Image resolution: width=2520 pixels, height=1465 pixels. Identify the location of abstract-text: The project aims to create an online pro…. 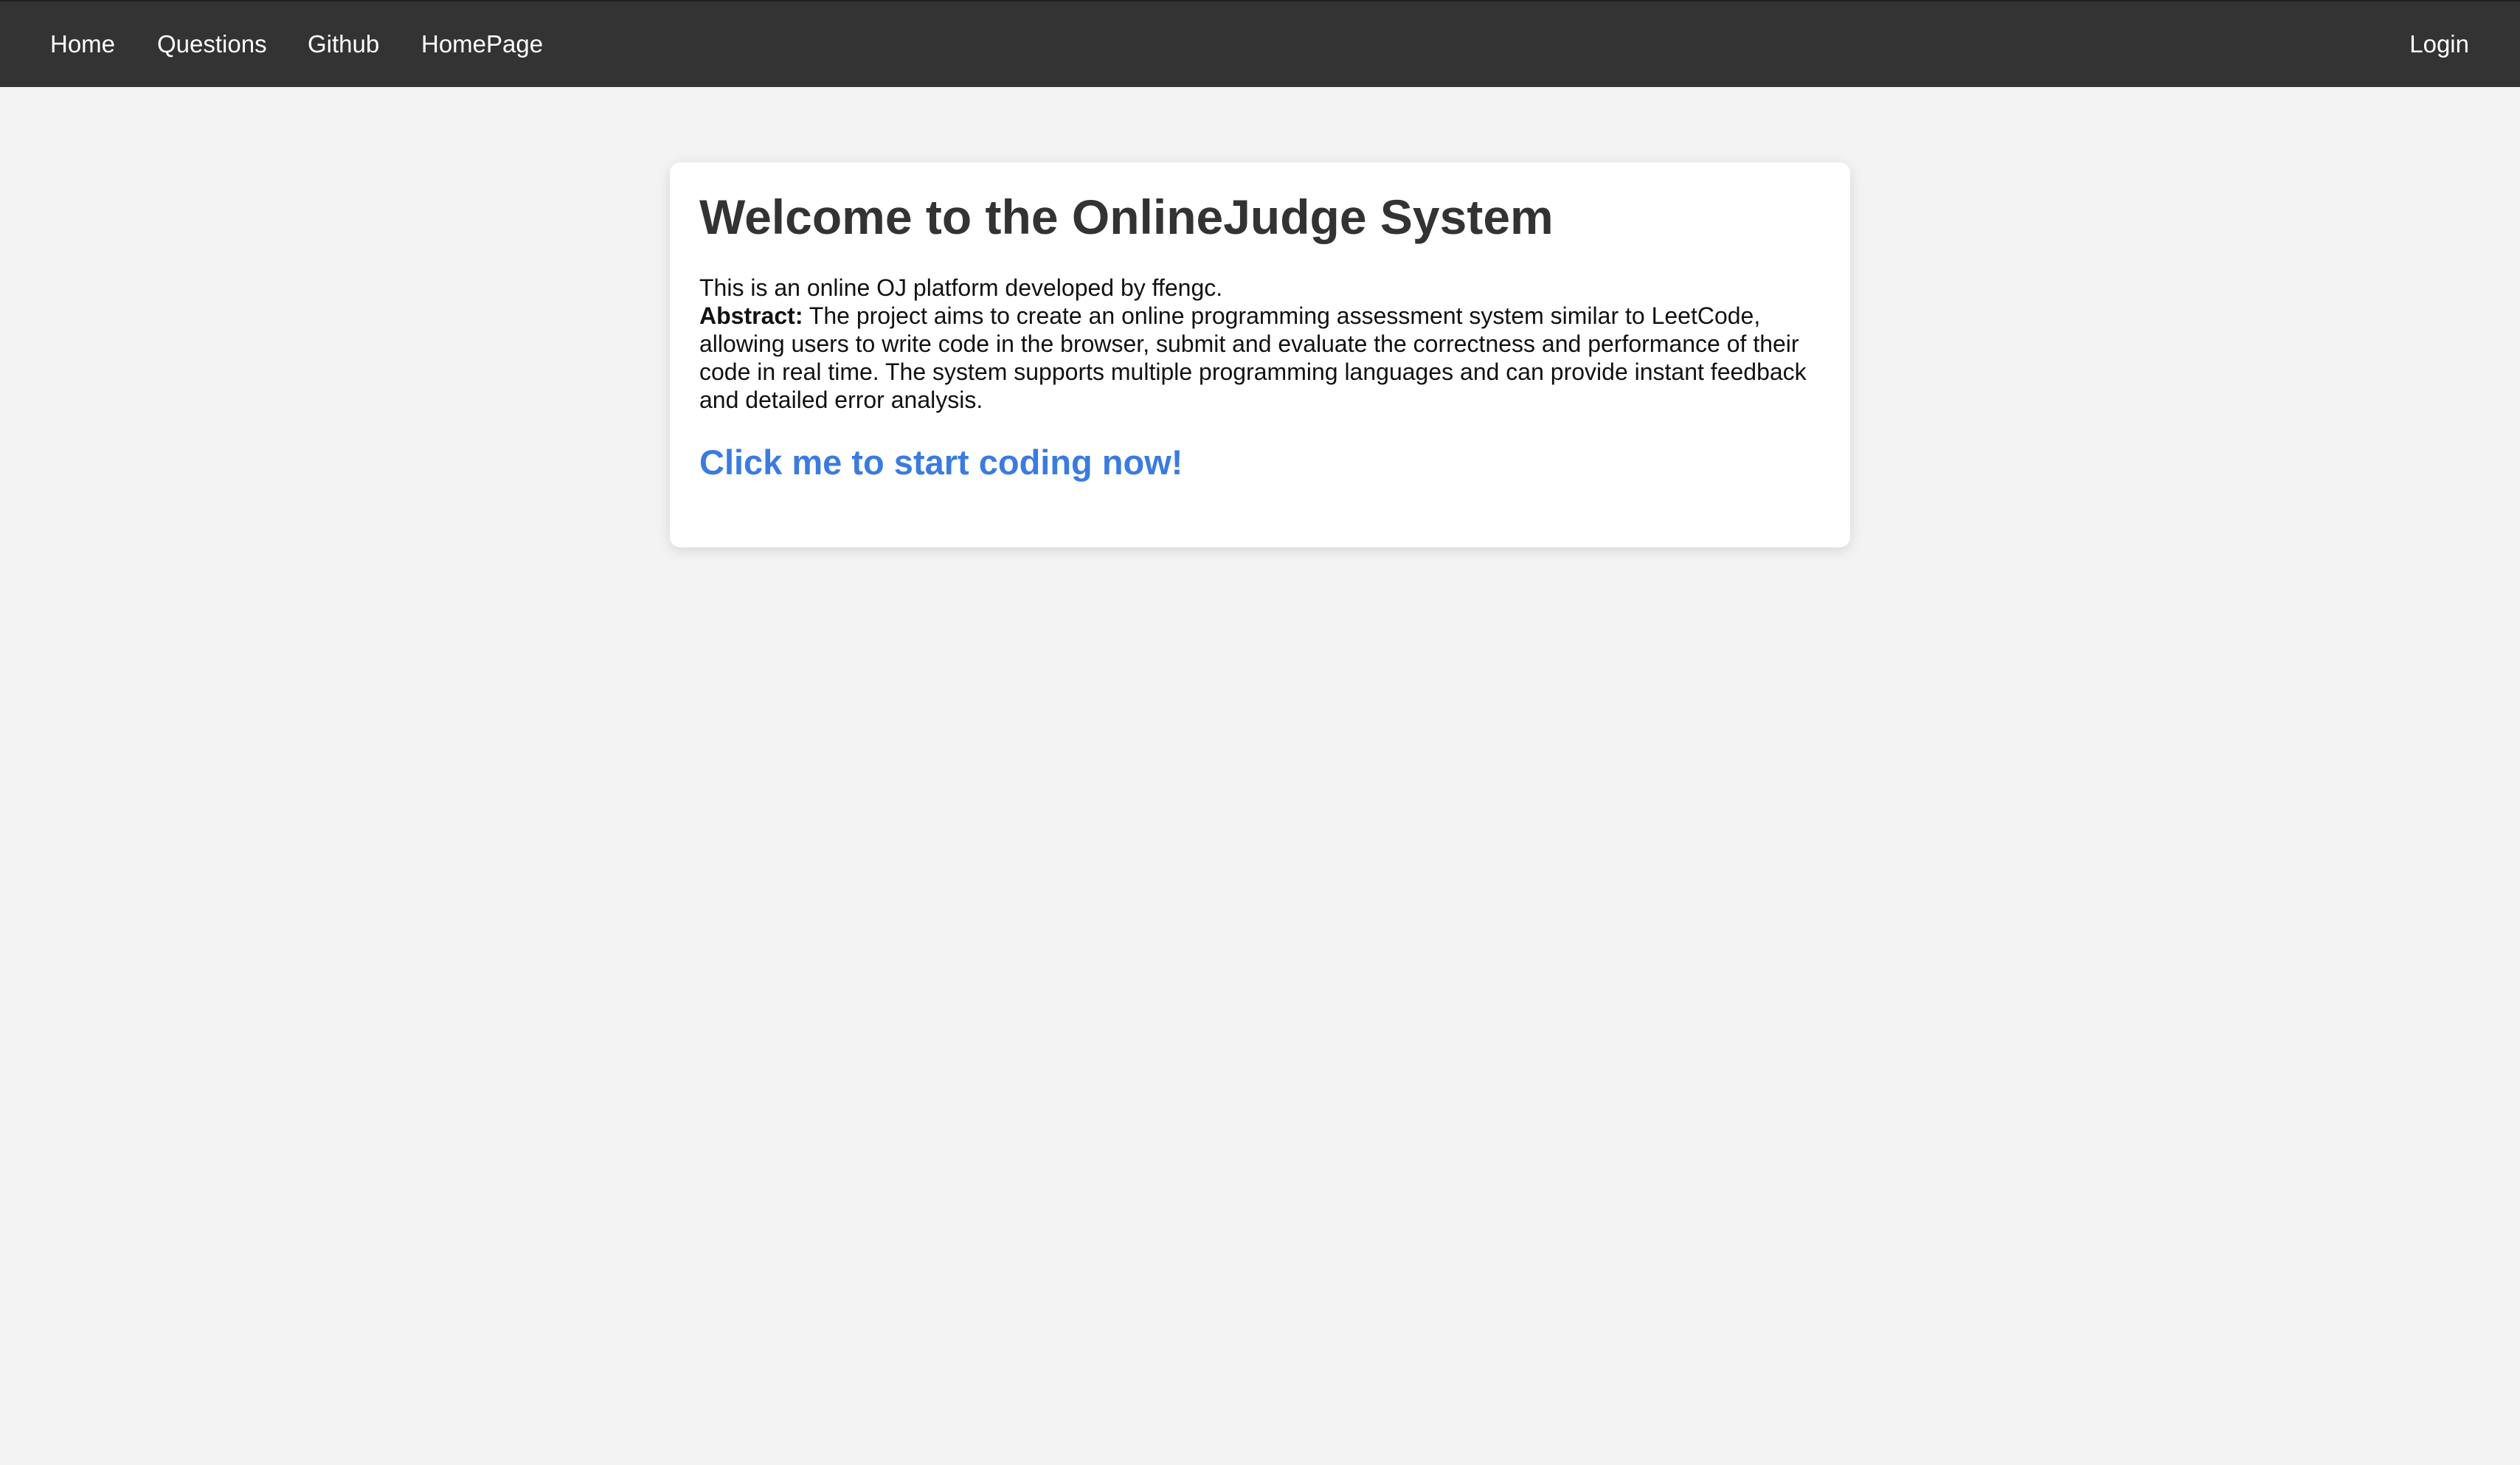
(1253, 357).